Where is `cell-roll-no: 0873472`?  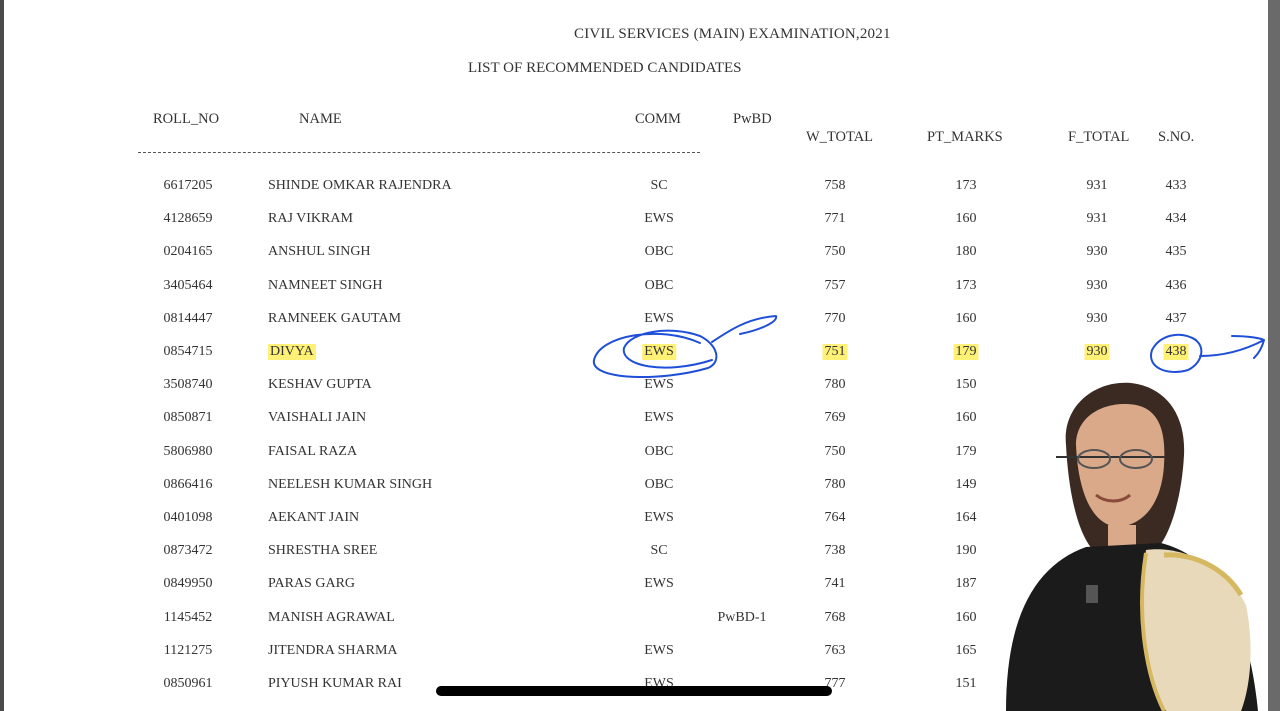 cell-roll-no: 0873472 is located at coordinates (188, 551).